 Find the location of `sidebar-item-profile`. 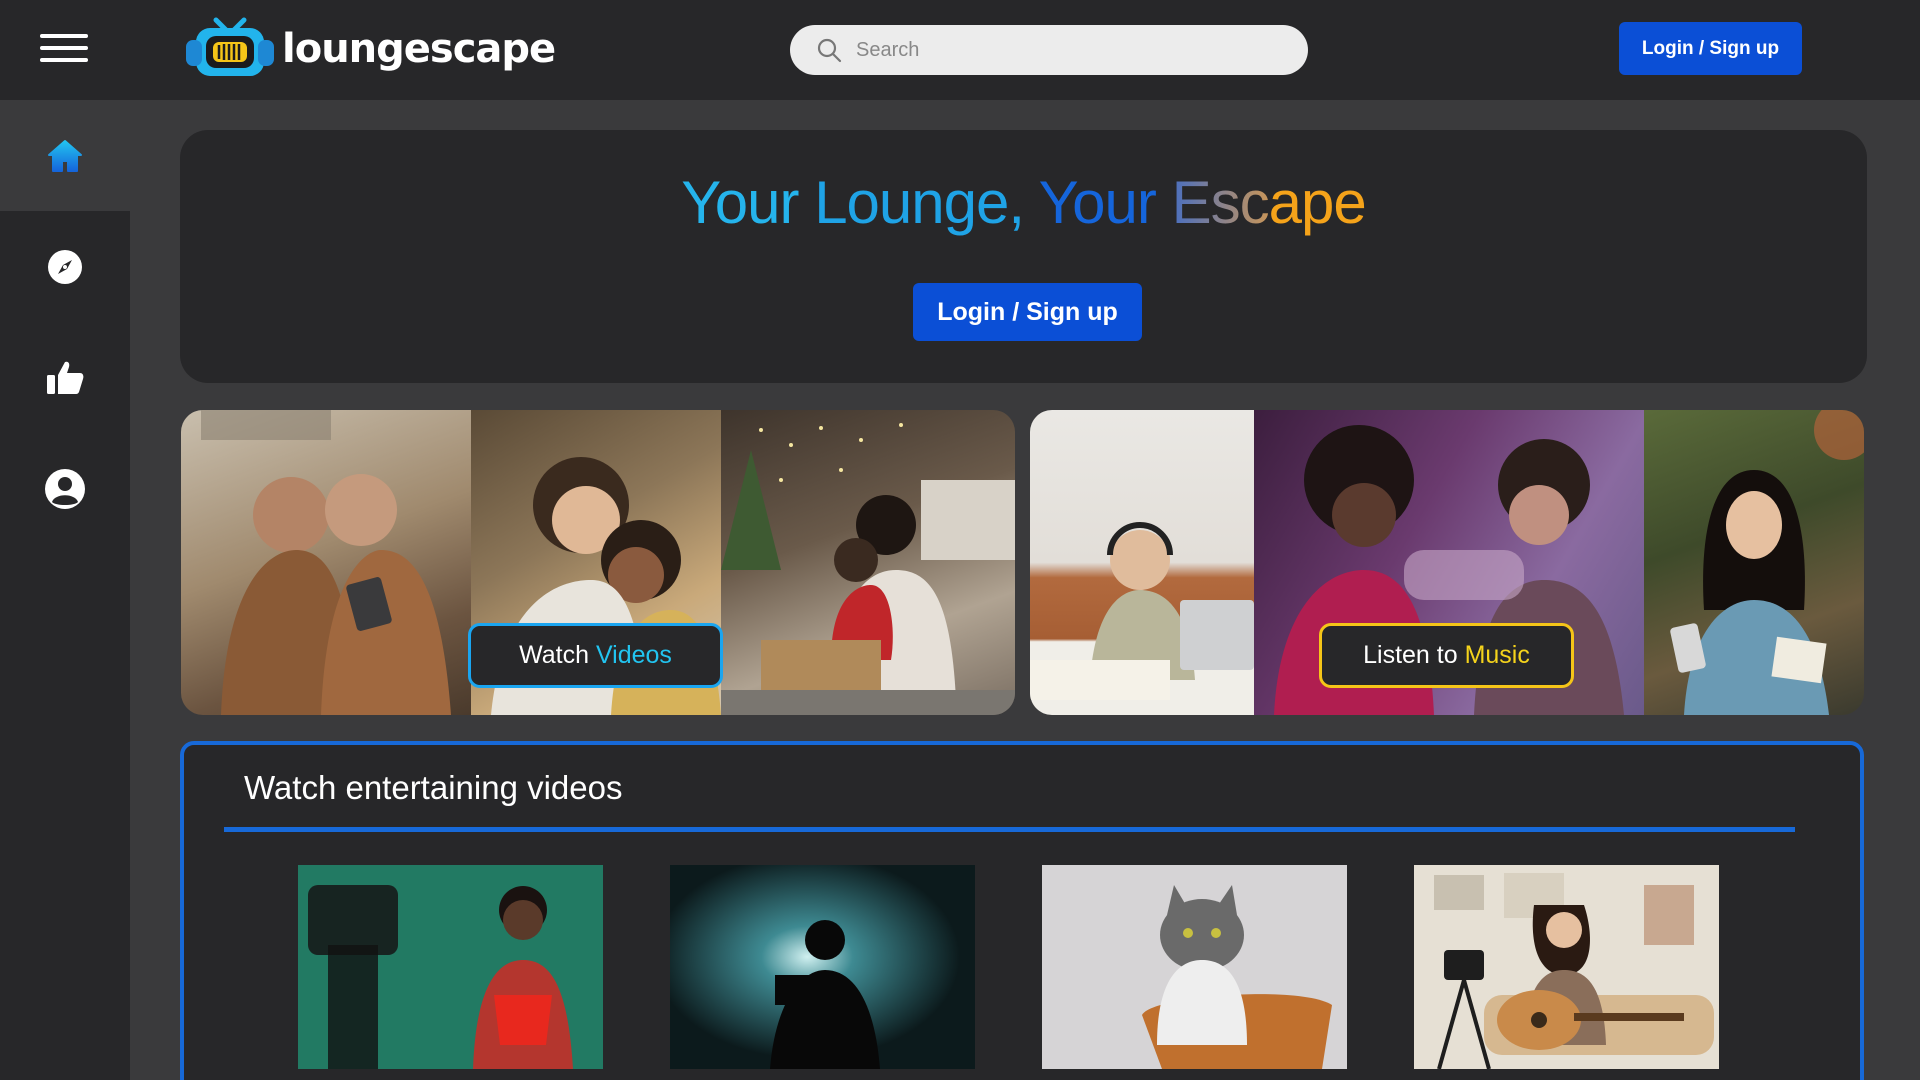

sidebar-item-profile is located at coordinates (65, 488).